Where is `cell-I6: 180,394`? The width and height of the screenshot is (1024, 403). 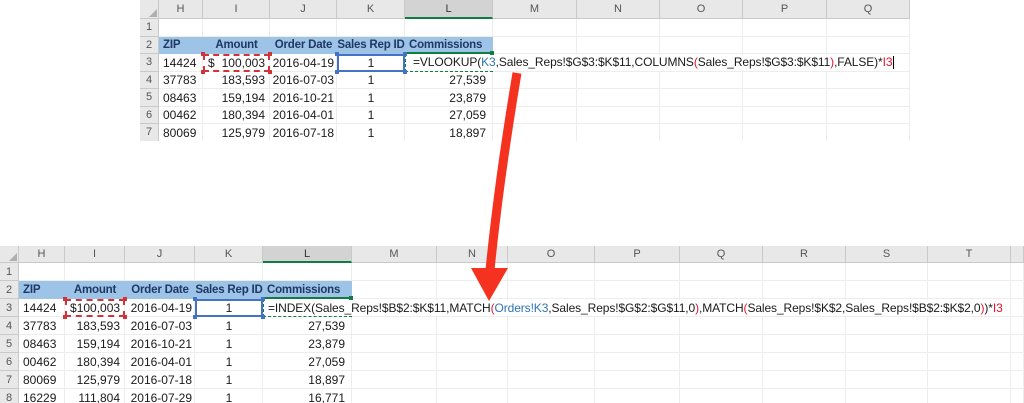
cell-I6: 180,394 is located at coordinates (95, 362).